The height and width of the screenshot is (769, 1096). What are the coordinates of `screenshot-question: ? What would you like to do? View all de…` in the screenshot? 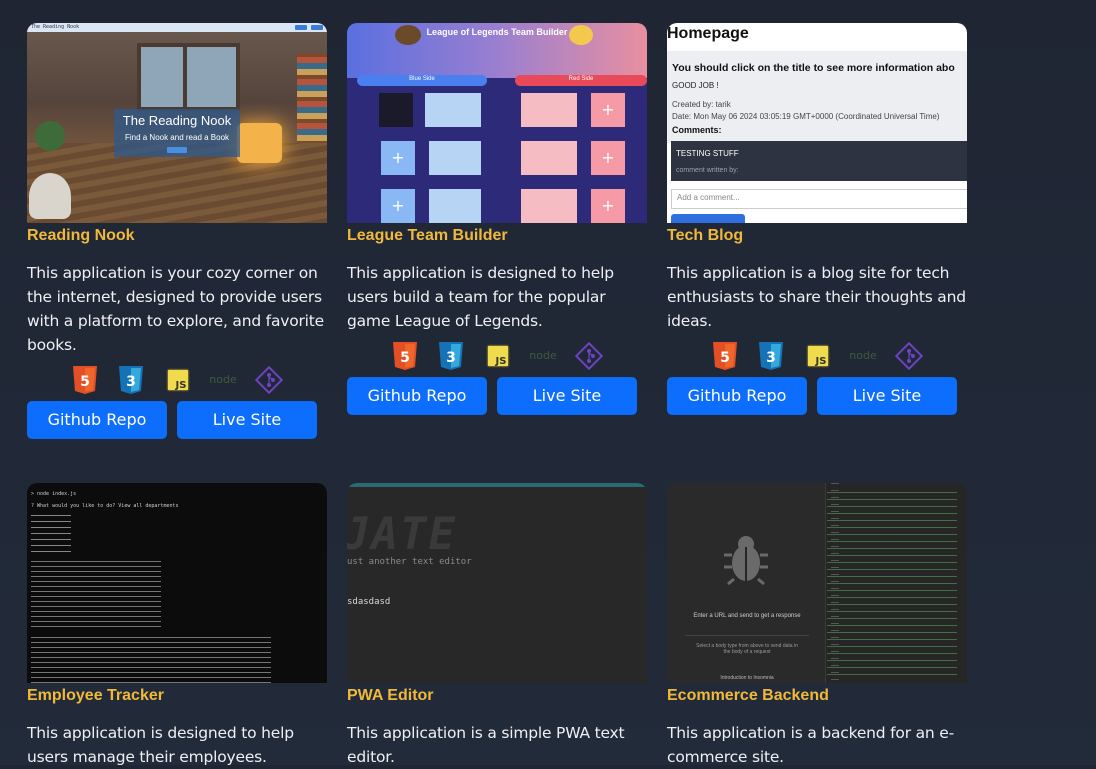 It's located at (105, 506).